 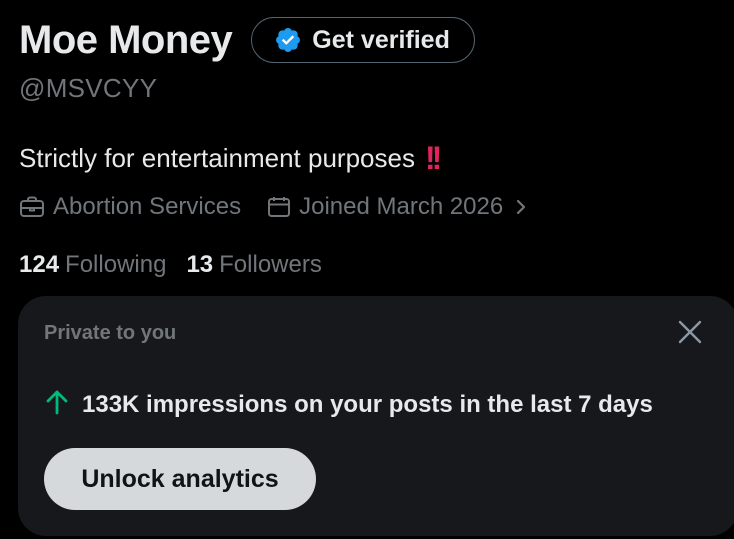 I want to click on following-label: Following, so click(x=116, y=264).